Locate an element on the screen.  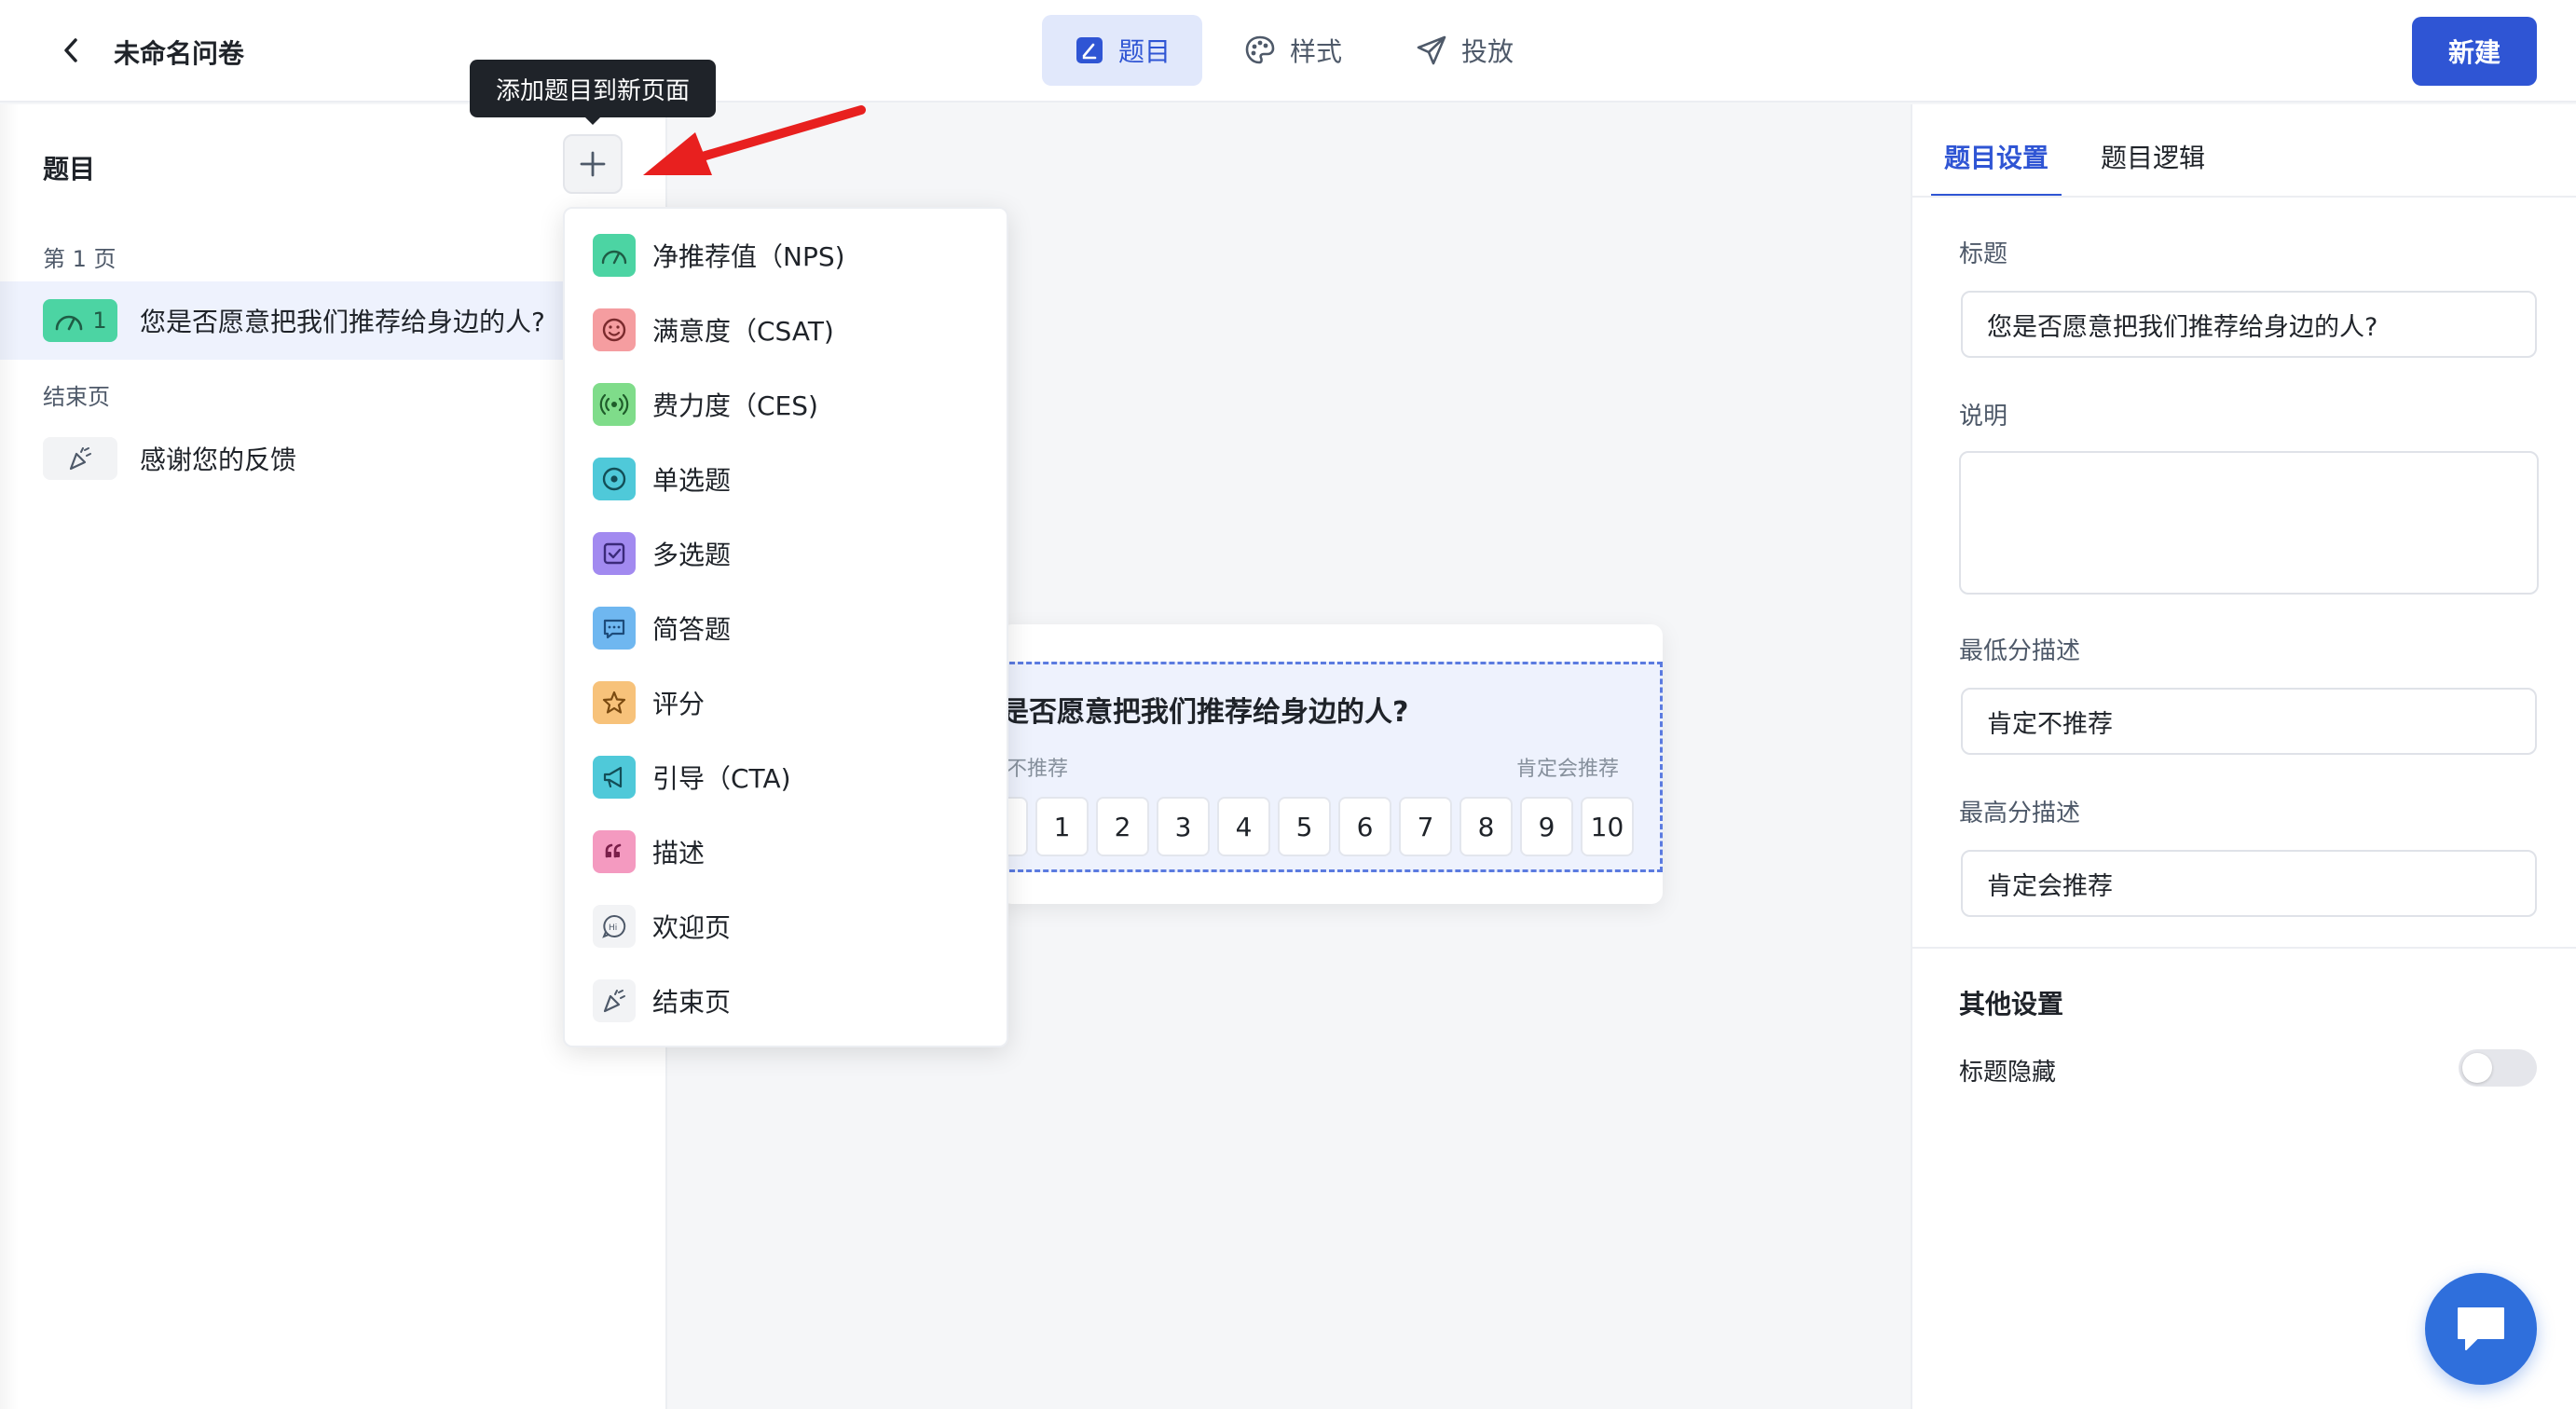
panel-title: 题目 is located at coordinates (69, 169).